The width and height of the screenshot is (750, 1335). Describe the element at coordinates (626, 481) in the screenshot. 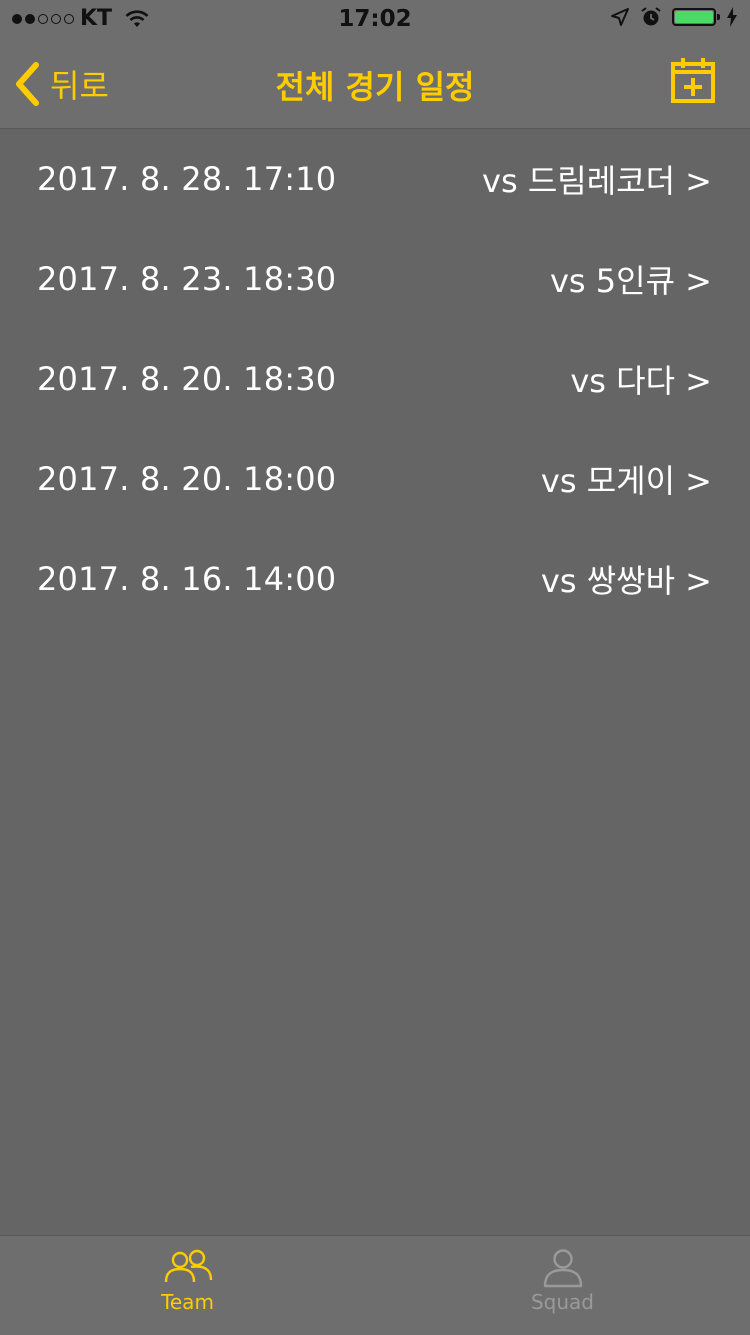

I see `match-opponent: vs 모게이 >` at that location.